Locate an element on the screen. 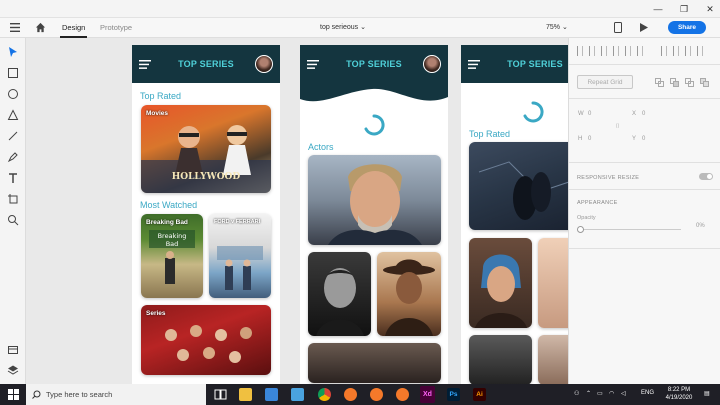  rectangle-icon is located at coordinates (13, 73).